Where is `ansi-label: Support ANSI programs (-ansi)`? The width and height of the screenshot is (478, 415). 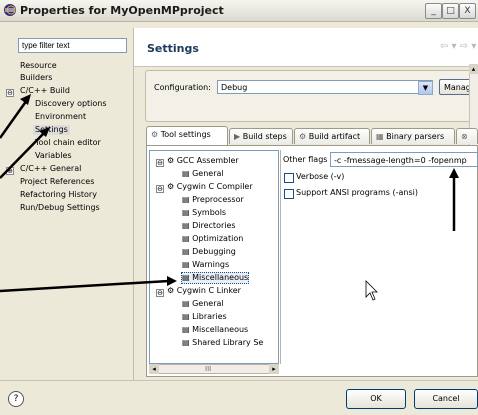 ansi-label: Support ANSI programs (-ansi) is located at coordinates (357, 192).